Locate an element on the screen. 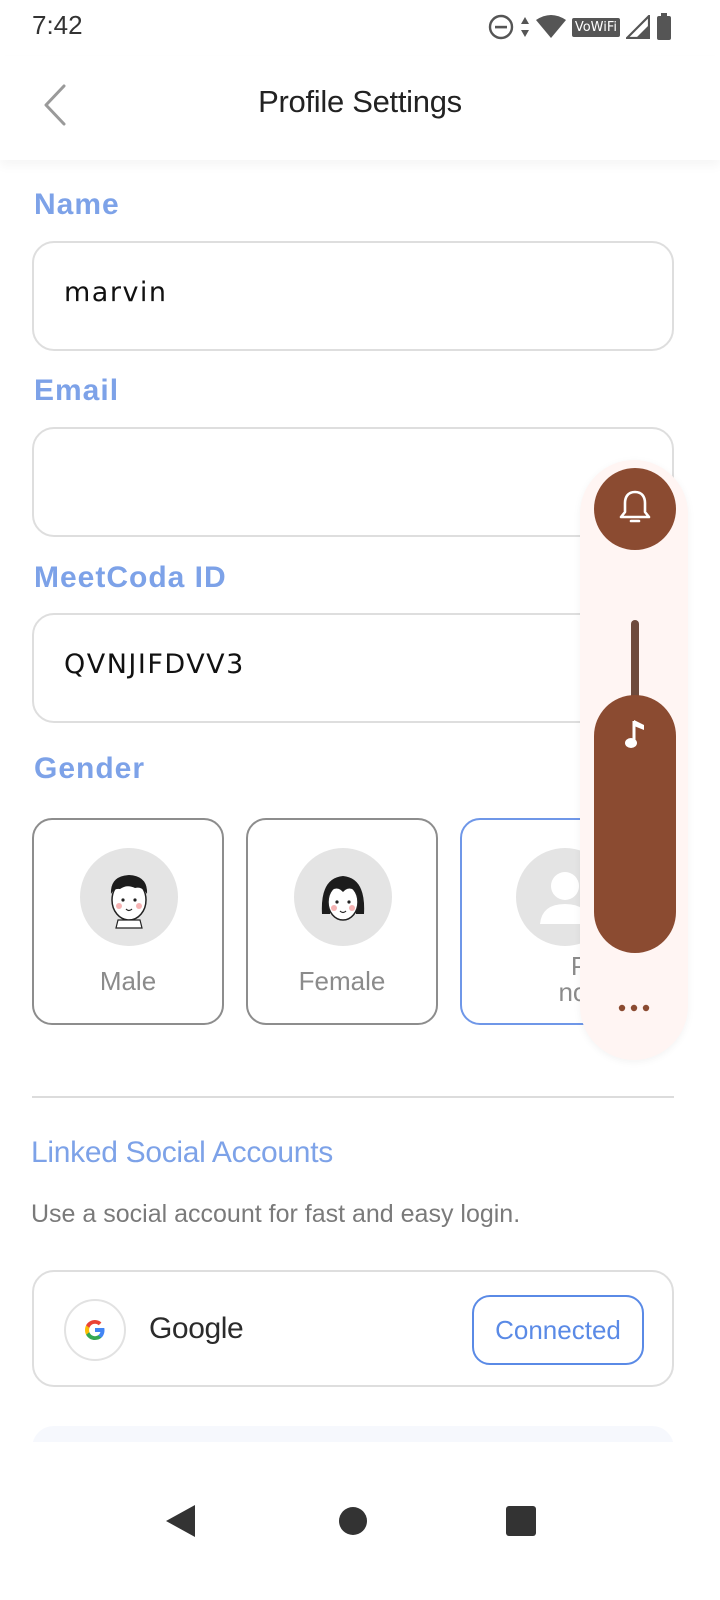  system-nav-bar is located at coordinates (360, 1520).